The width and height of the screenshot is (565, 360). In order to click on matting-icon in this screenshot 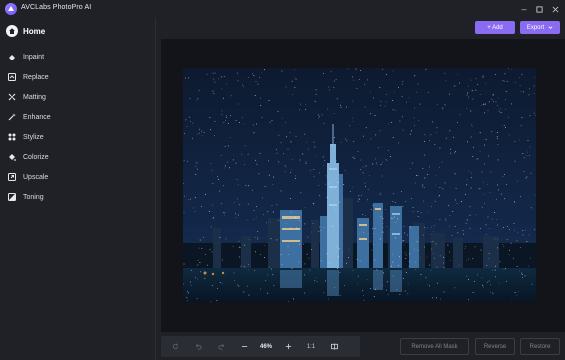, I will do `click(12, 97)`.